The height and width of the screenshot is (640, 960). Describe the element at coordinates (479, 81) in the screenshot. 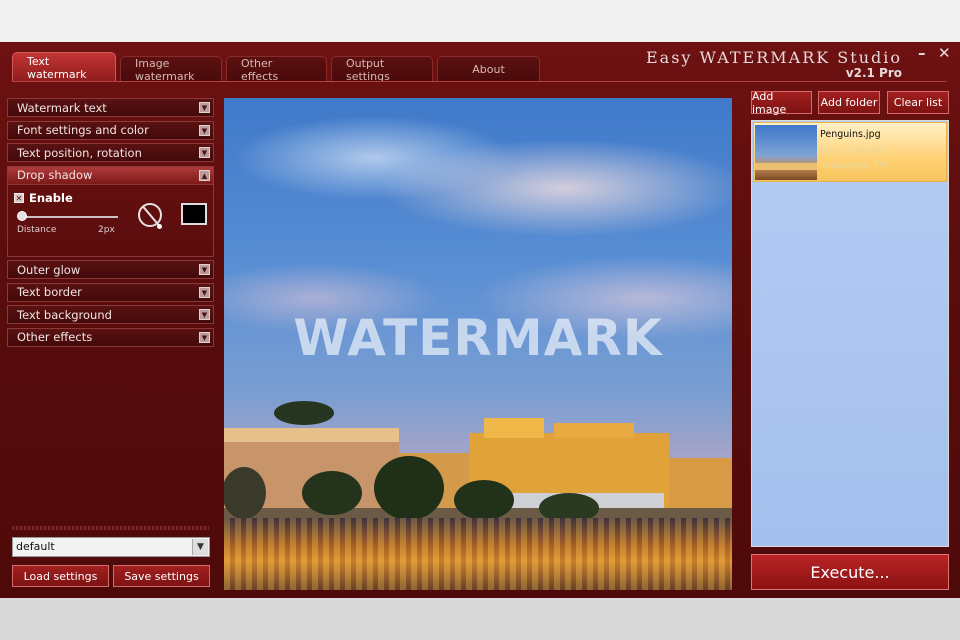

I see `tab-divider` at that location.